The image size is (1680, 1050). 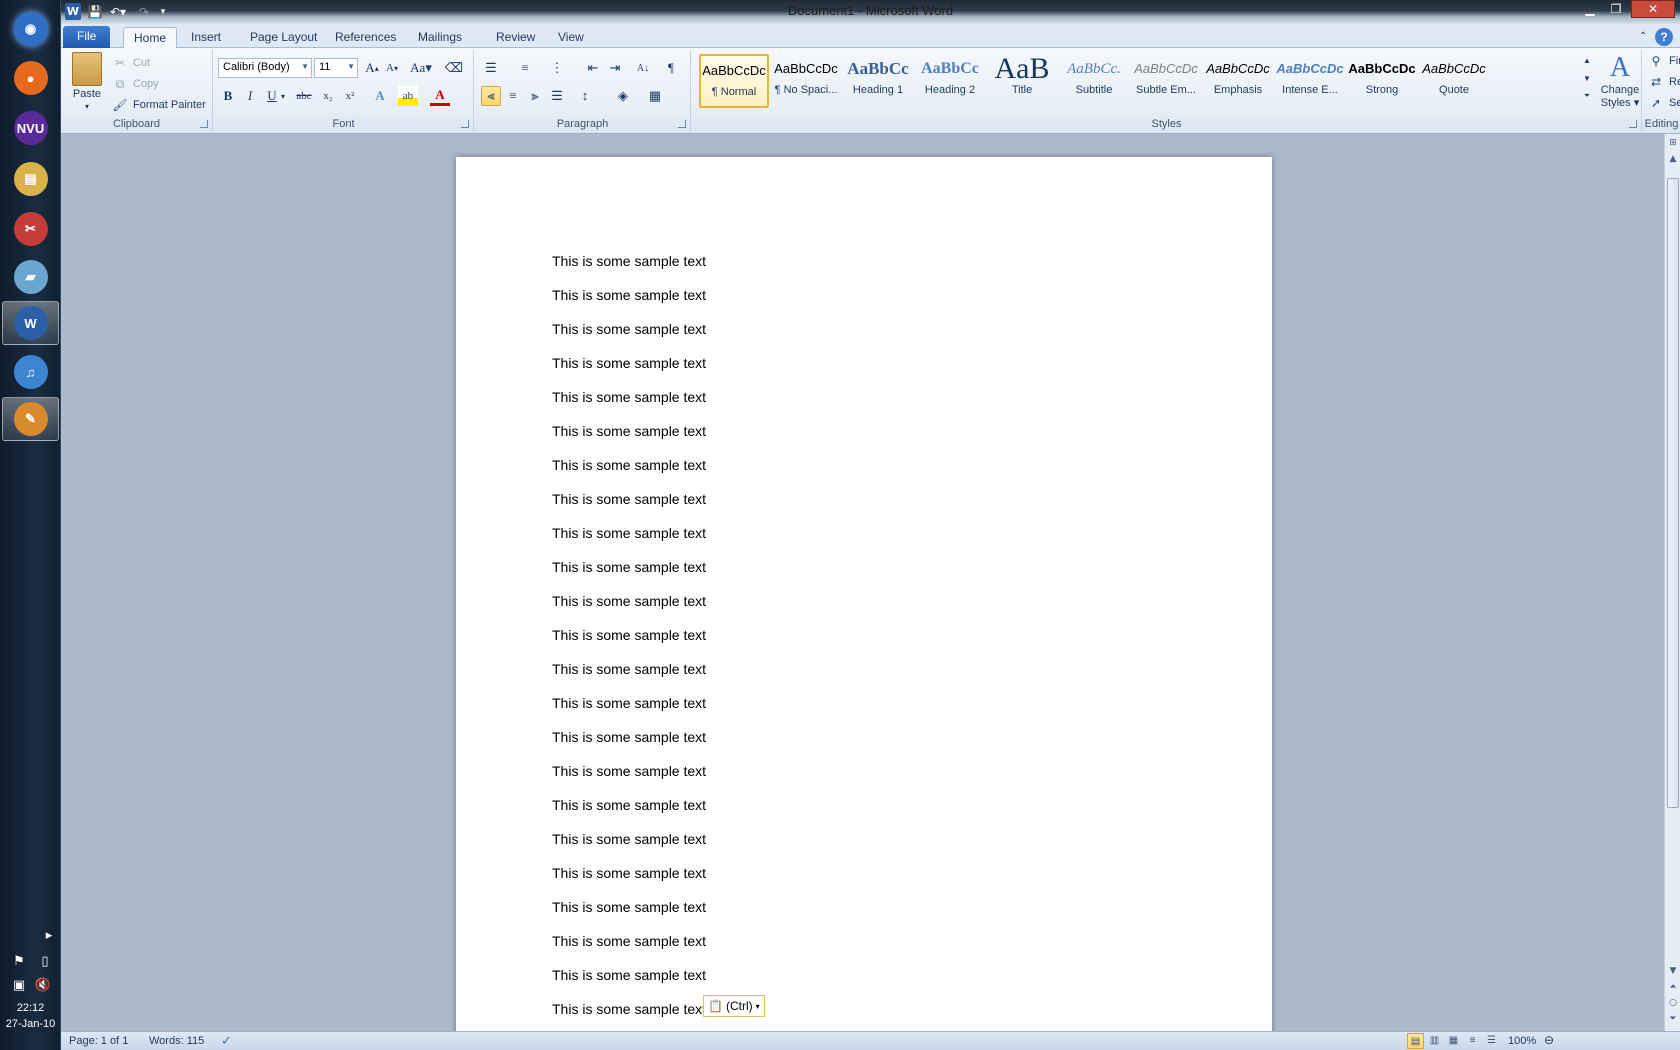 What do you see at coordinates (19, 962) in the screenshot?
I see `action-center-flag-icon: ⚑` at bounding box center [19, 962].